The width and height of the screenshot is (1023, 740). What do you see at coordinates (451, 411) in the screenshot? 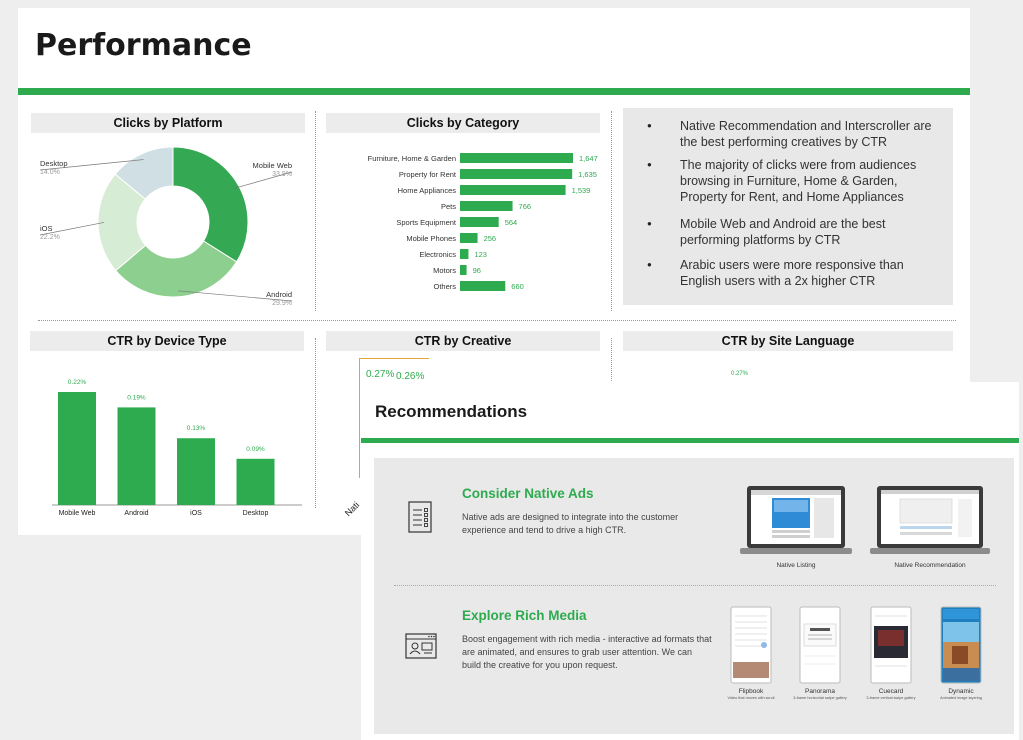
I see `recommendations-title: Recommendations` at bounding box center [451, 411].